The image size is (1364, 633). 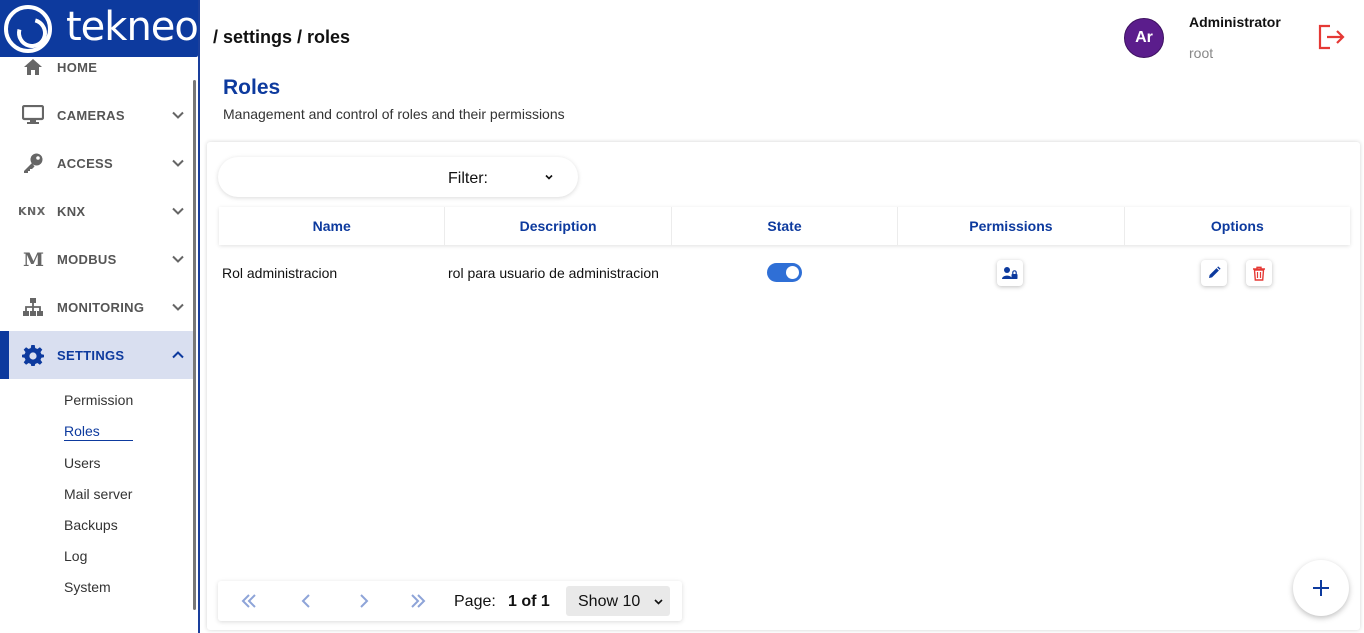 I want to click on sidebar-item-access: ACCESS, so click(x=98, y=163).